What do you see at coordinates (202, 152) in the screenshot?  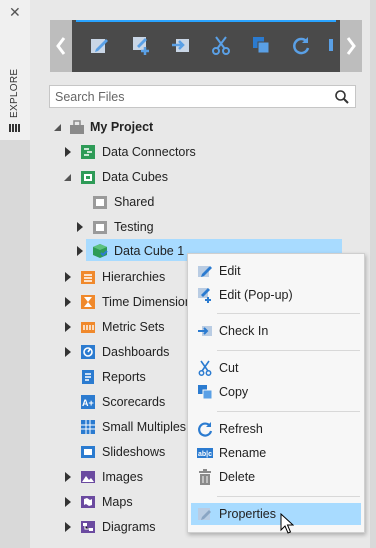 I see `tree-item-data-connectors: Data Connectors` at bounding box center [202, 152].